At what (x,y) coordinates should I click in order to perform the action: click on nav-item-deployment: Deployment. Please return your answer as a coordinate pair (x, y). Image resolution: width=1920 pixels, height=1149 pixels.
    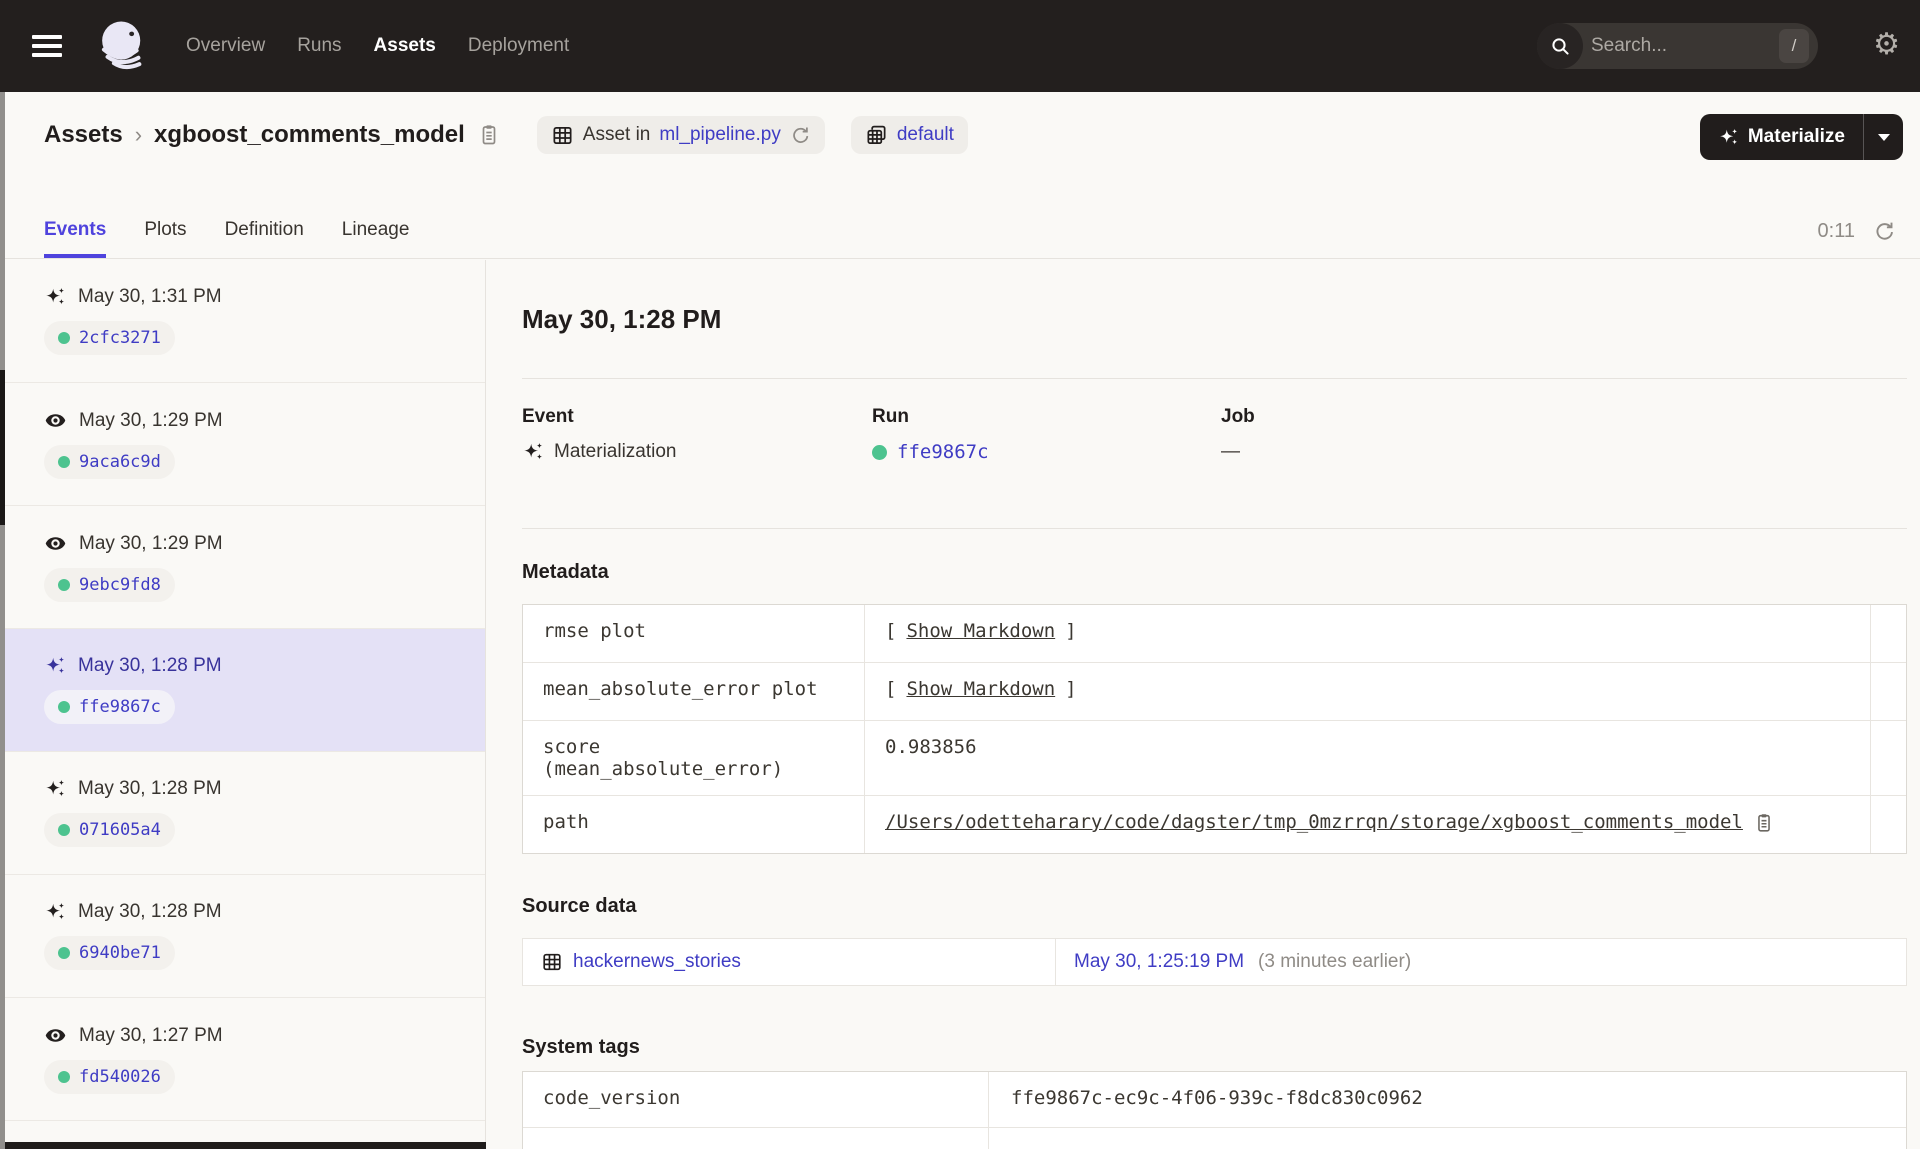
    Looking at the image, I should click on (518, 46).